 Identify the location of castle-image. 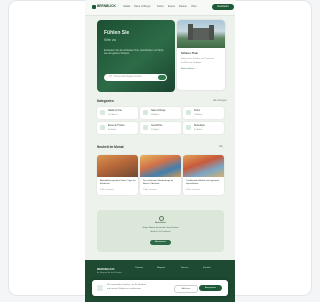
(201, 34).